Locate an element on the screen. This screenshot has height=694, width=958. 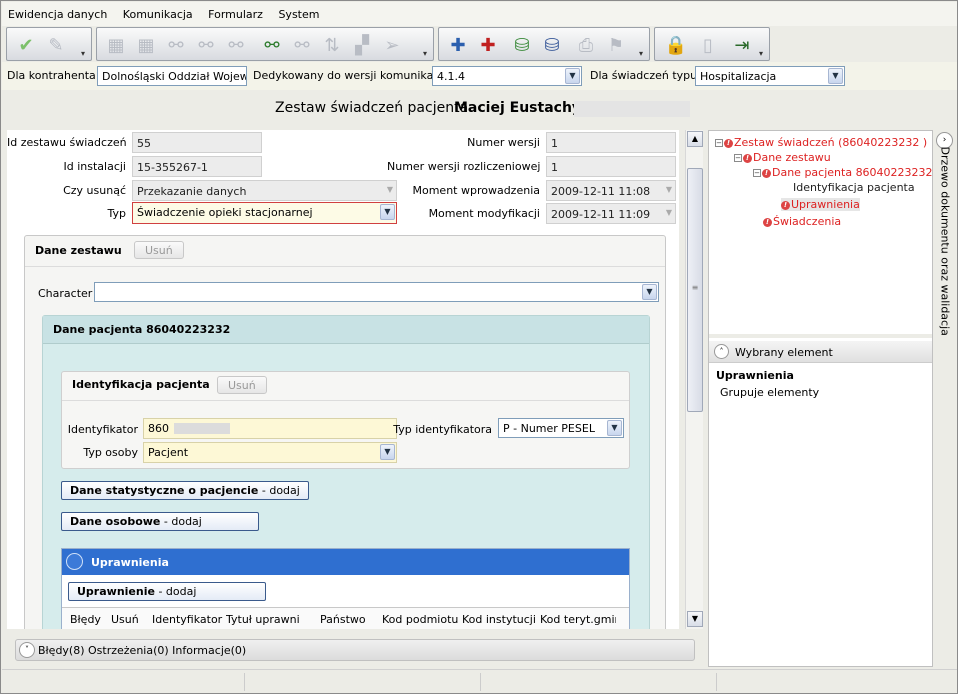
menu-ewidencja: Ewidencja danych is located at coordinates (57, 11).